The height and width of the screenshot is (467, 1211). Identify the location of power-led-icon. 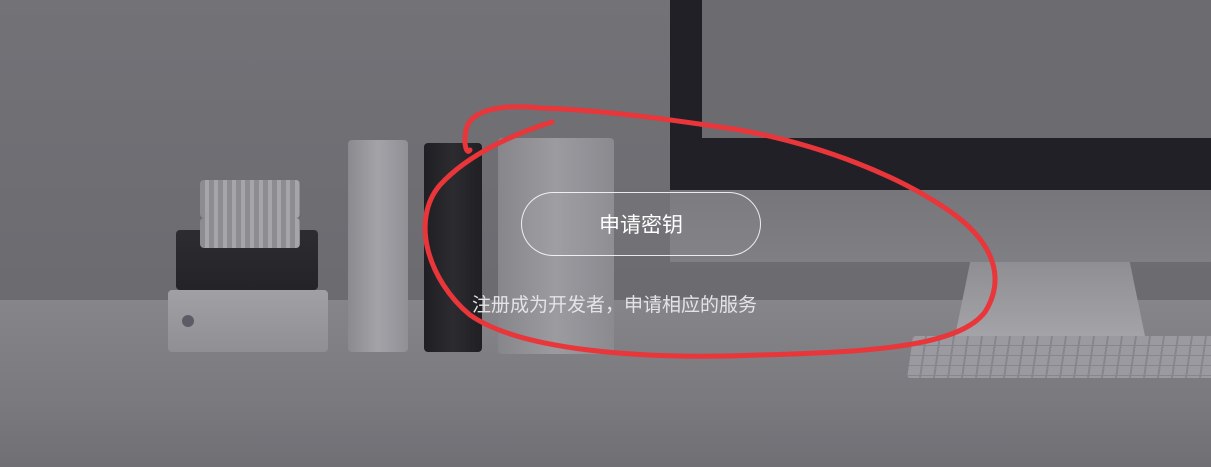
(188, 321).